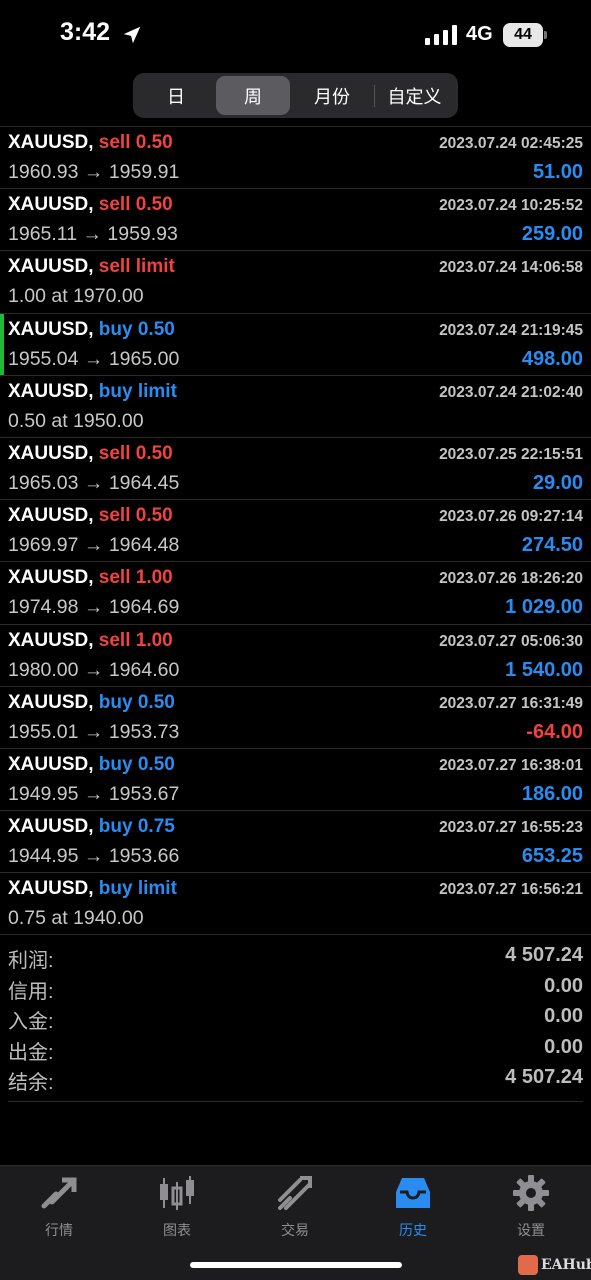  I want to click on trade-time: 2023.07.24 02:45:25, so click(511, 143).